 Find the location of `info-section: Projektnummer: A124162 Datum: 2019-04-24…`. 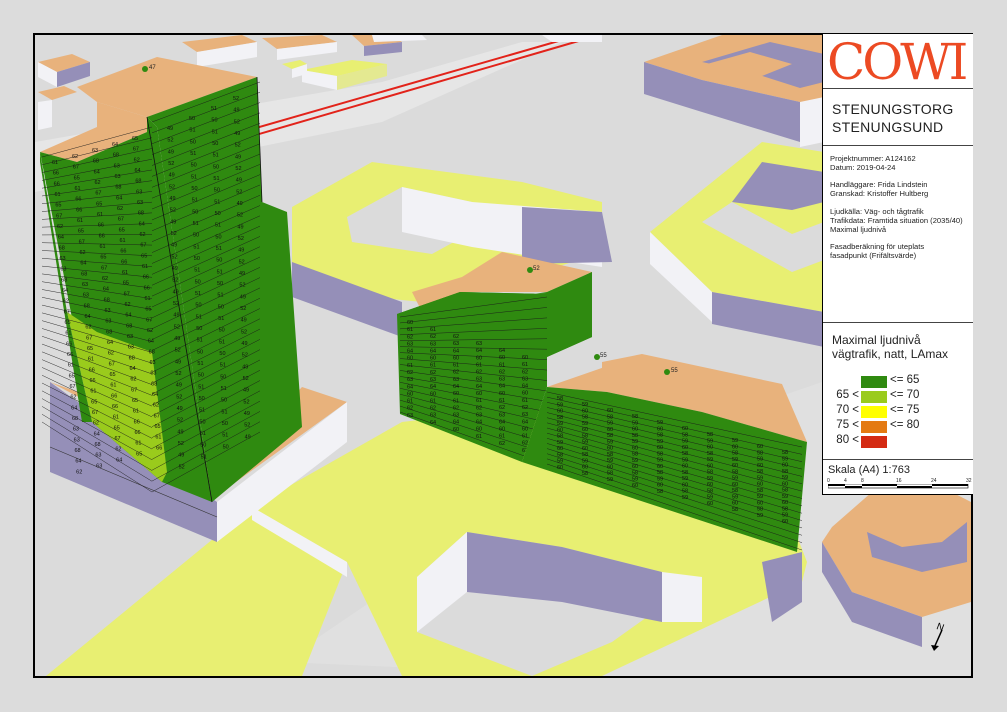

info-section: Projektnummer: A124162 Datum: 2019-04-24… is located at coordinates (898, 234).